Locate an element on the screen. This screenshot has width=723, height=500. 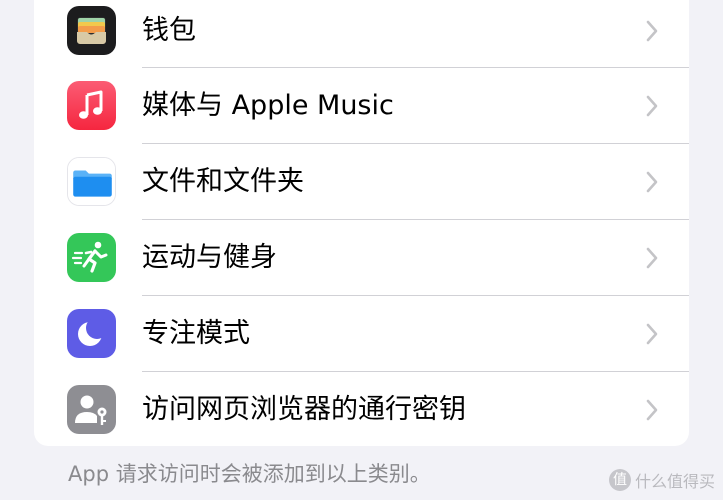
settings-row-files-folders: 文件和文件夹 is located at coordinates (361, 181).